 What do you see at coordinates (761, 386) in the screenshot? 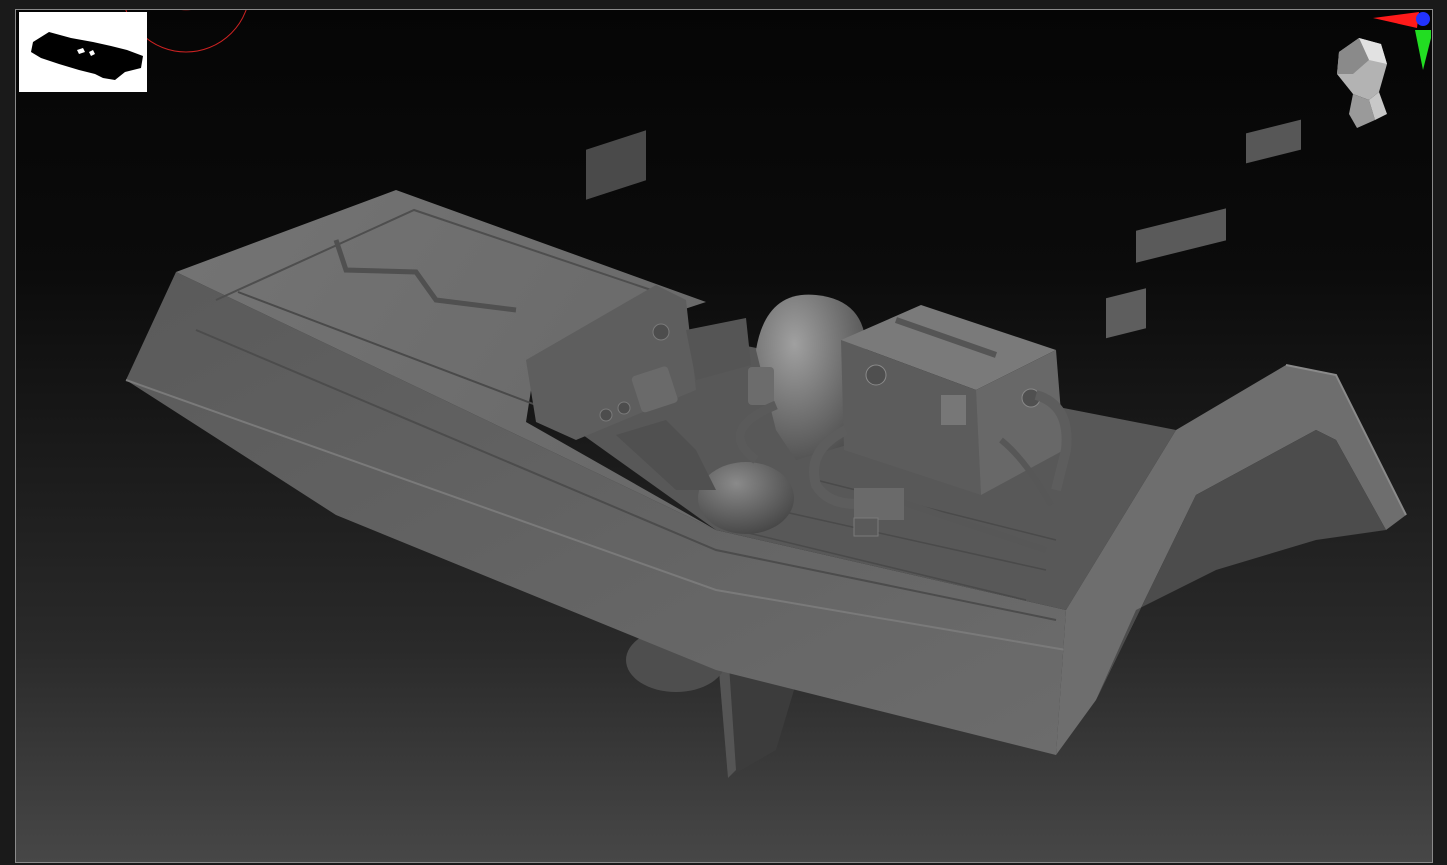
I see `helmet-earpiece` at bounding box center [761, 386].